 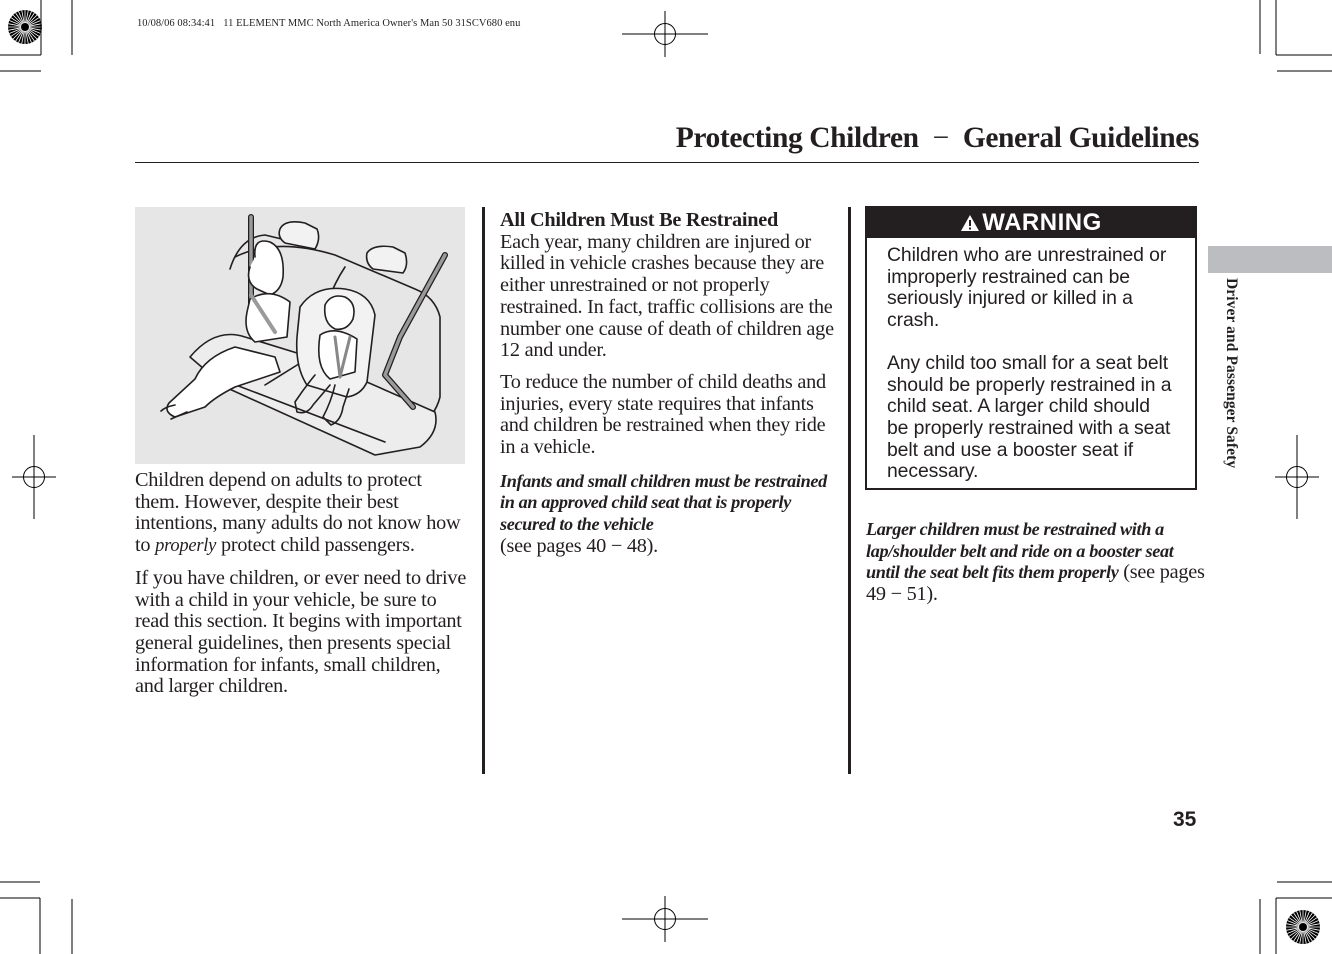 I want to click on emphasis-properly: properly, so click(x=186, y=546).